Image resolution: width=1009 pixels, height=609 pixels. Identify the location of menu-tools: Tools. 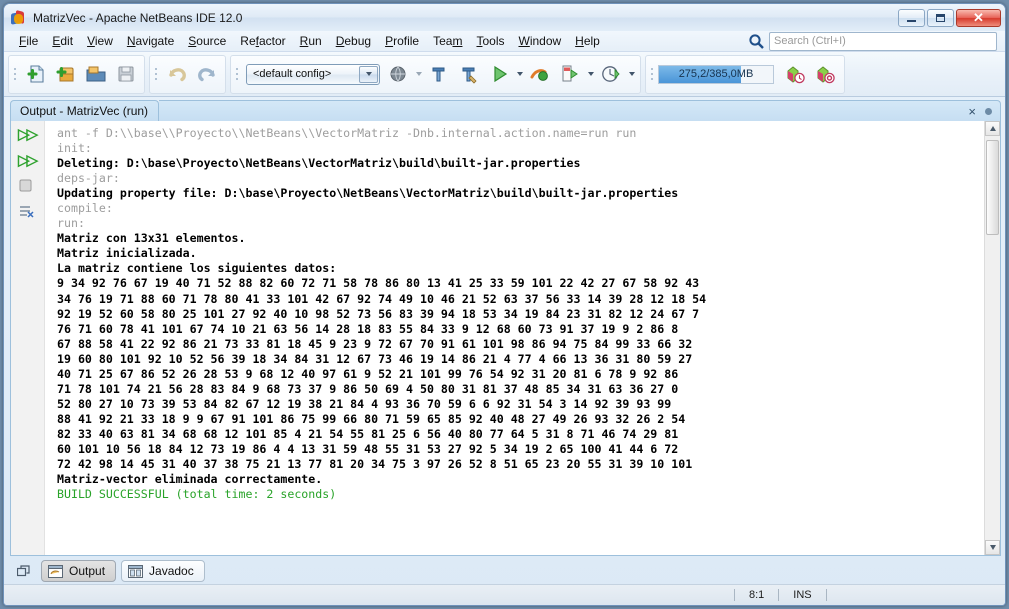
(490, 41).